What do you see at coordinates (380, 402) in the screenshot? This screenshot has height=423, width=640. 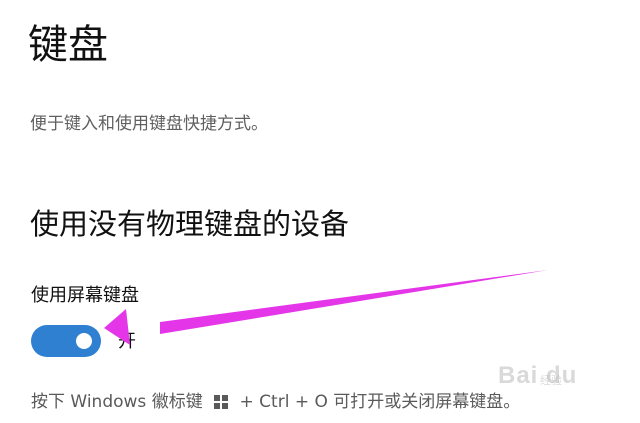 I see `shortcut-hint-suffix: + Ctrl + O 可打开或关闭屏幕键盘。` at bounding box center [380, 402].